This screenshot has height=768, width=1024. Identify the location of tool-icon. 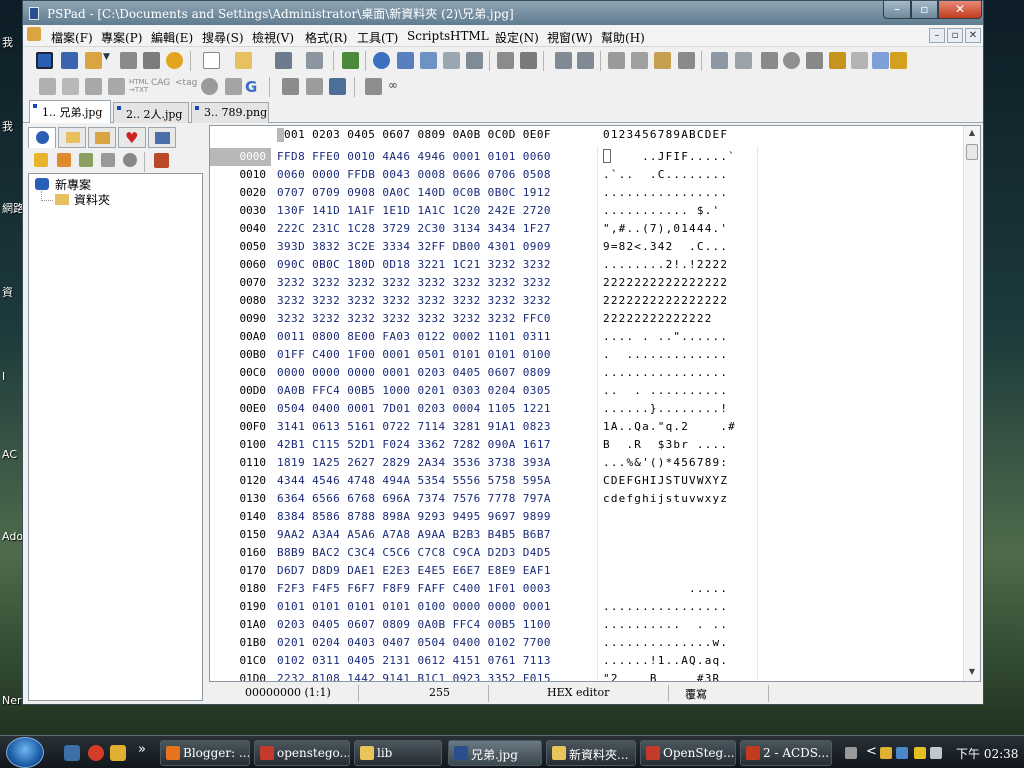
(233, 86).